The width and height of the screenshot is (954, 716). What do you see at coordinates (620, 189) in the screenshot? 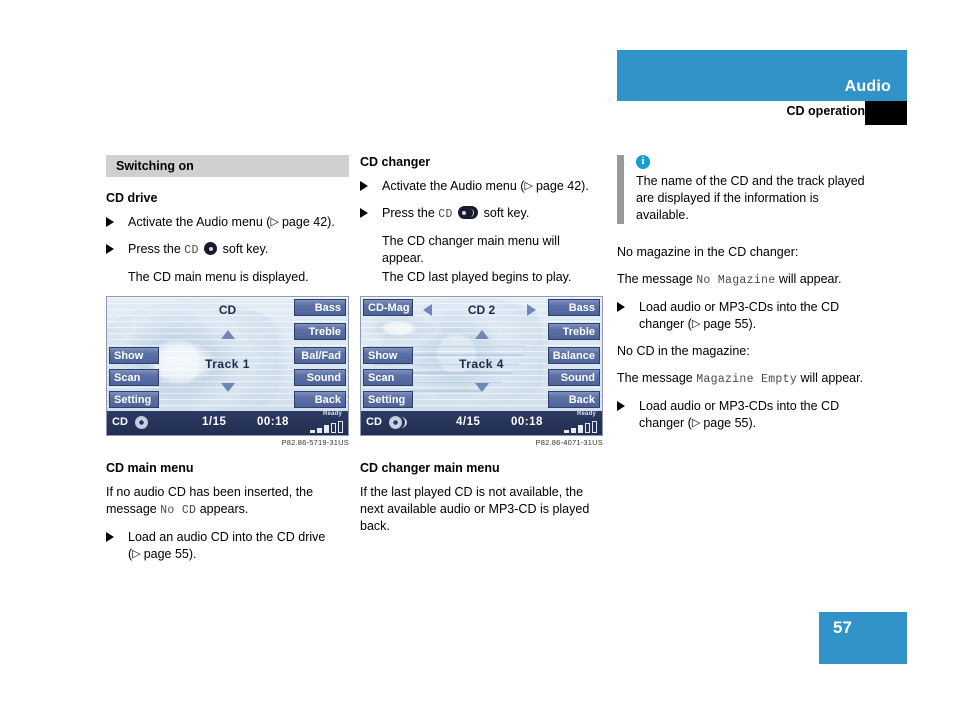
I see `info-bar` at bounding box center [620, 189].